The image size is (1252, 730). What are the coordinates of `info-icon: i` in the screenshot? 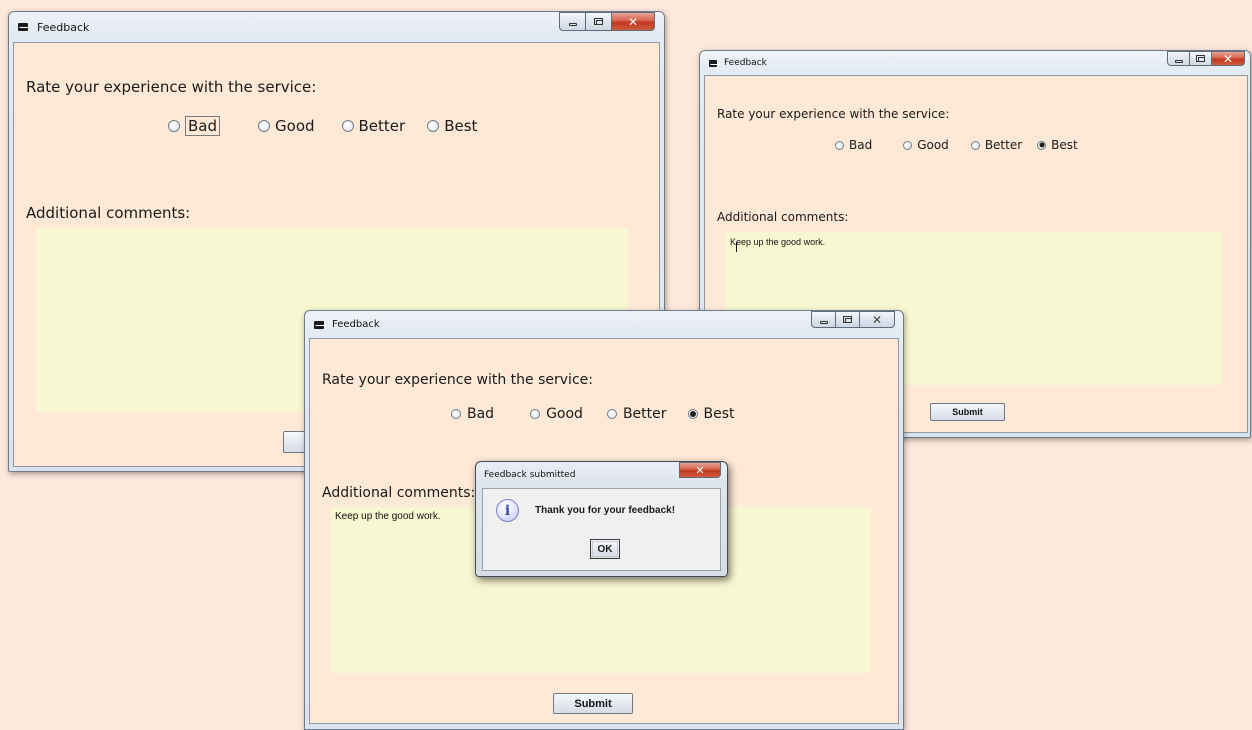 It's located at (507, 510).